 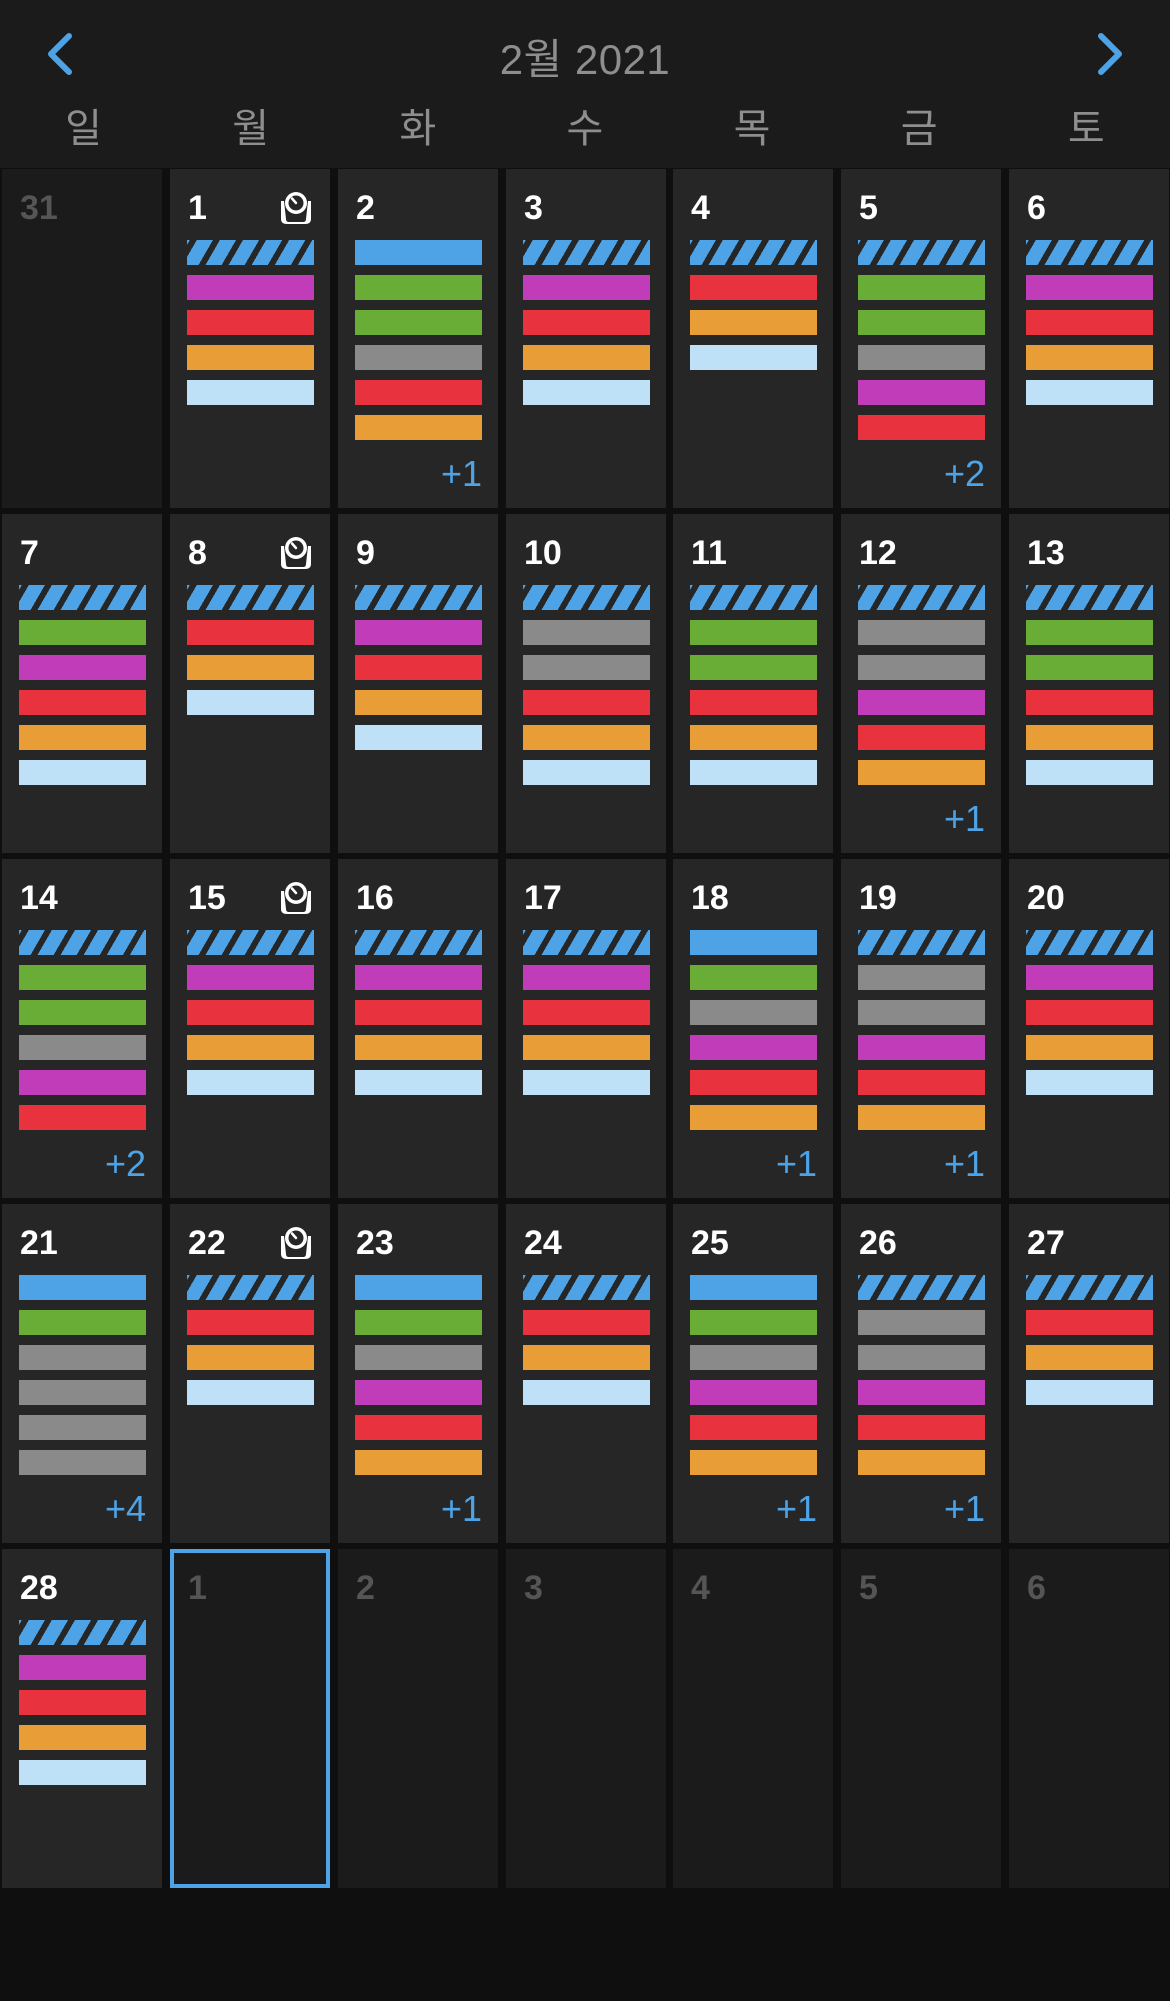 I want to click on day-number: 15, so click(x=207, y=898).